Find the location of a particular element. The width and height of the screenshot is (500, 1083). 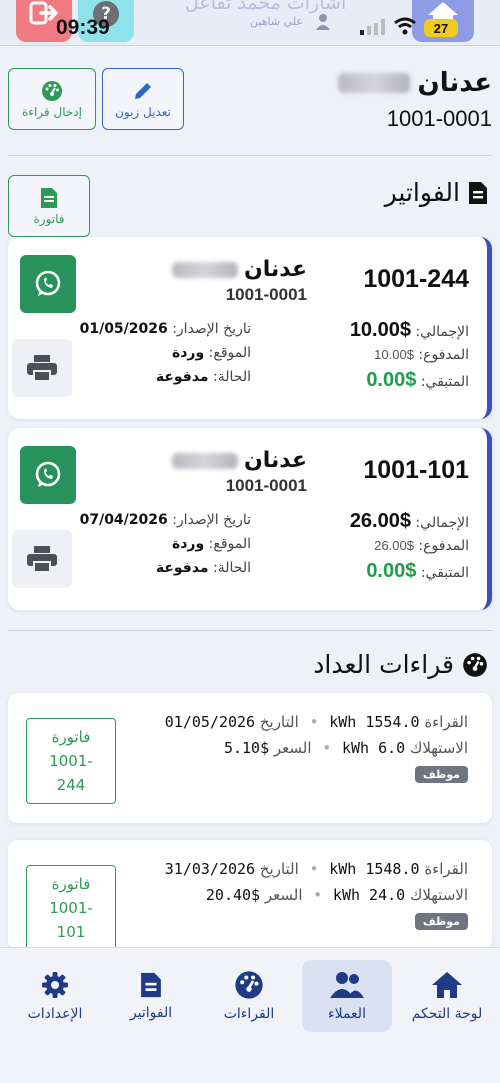

edit-customer-button: تعديل زبون is located at coordinates (143, 99).